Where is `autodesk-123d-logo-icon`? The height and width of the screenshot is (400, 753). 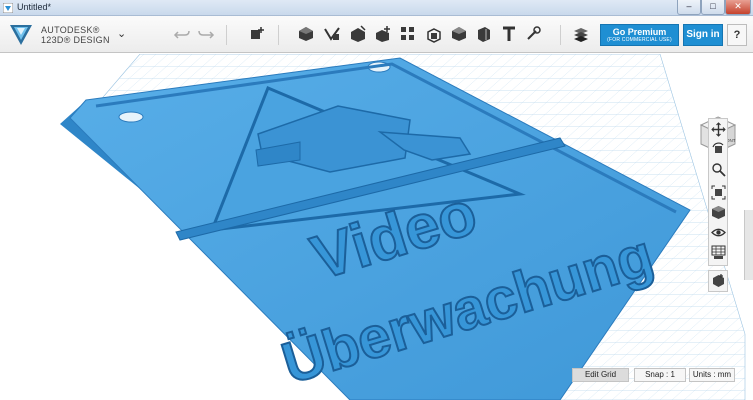 autodesk-123d-logo-icon is located at coordinates (21, 35).